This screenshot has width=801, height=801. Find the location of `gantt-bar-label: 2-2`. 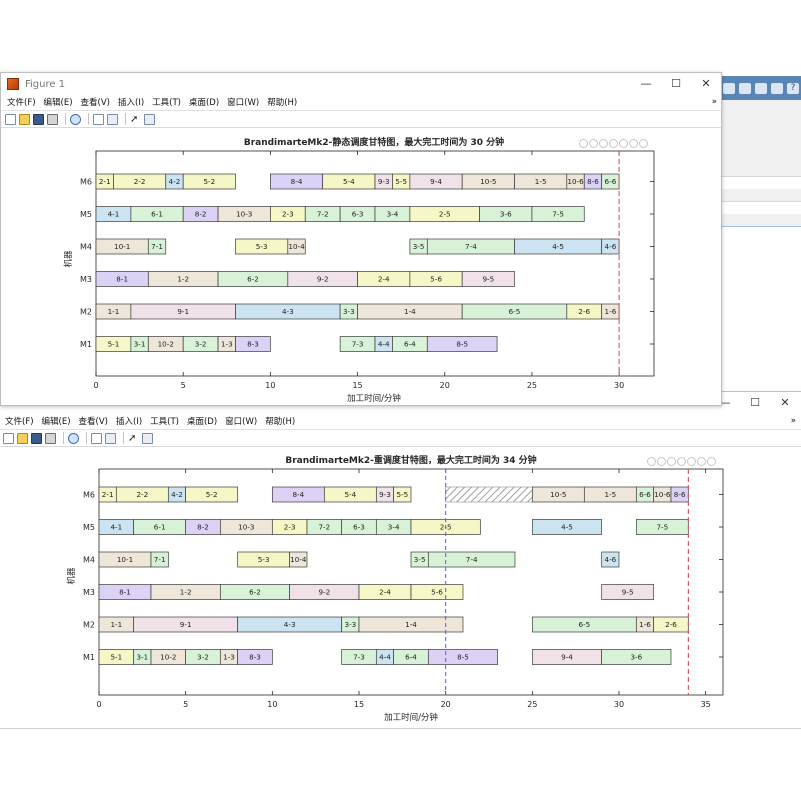

gantt-bar-label: 2-2 is located at coordinates (142, 494).